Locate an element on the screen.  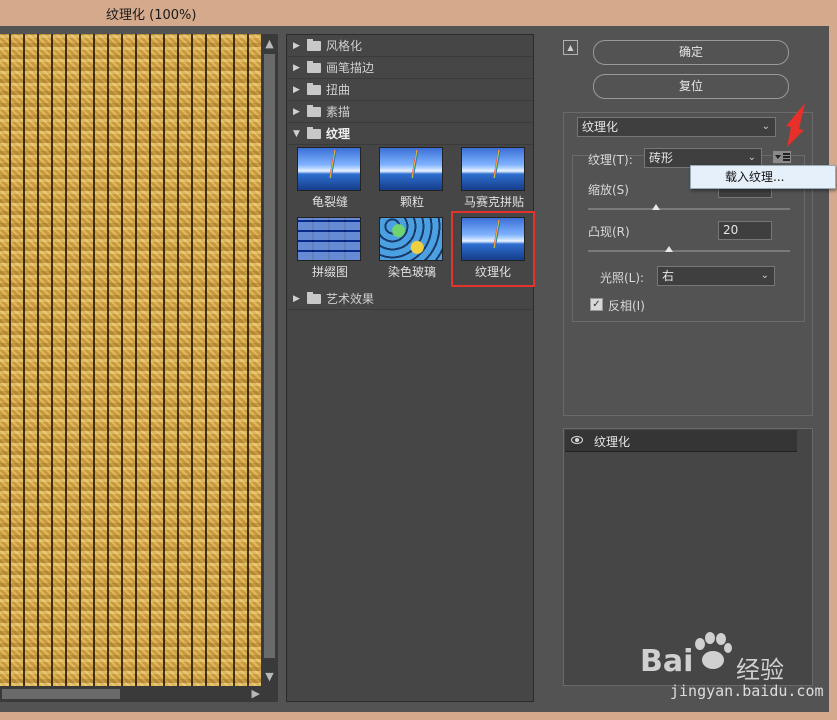
light-label: 光照(L): is located at coordinates (622, 278).